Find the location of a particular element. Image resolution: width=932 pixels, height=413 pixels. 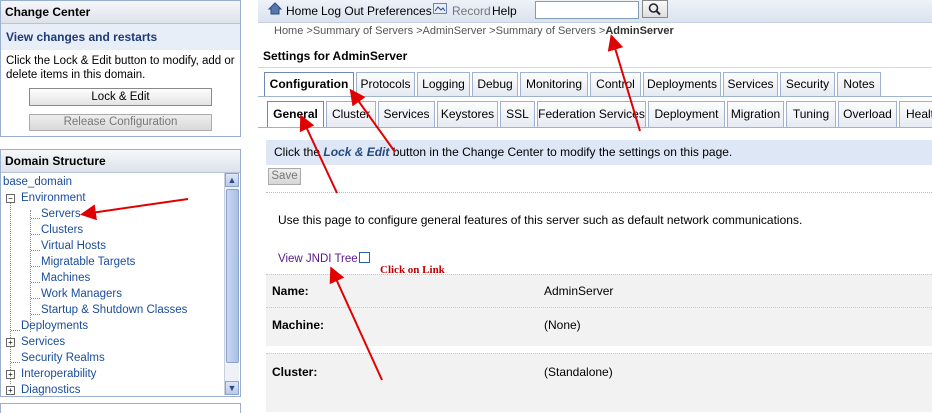

tree-scrollbar: ▲ ▼ is located at coordinates (231, 284).